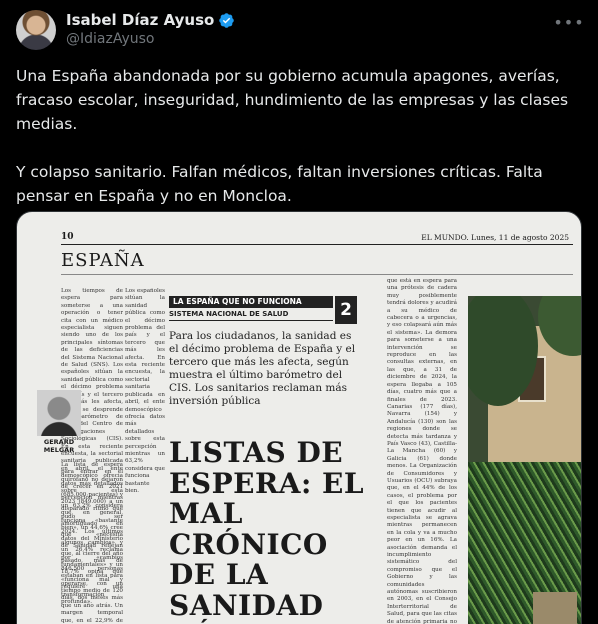 This screenshot has height=624, width=598. What do you see at coordinates (67, 237) in the screenshot?
I see `page-number: 10` at bounding box center [67, 237].